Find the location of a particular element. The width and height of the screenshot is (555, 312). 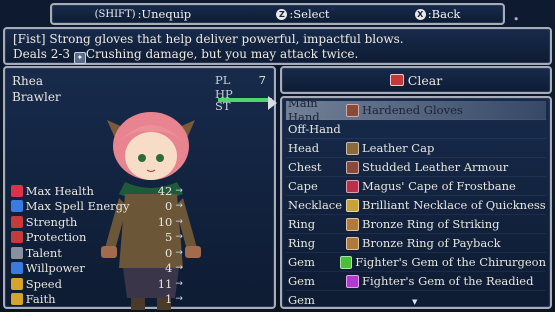

st-label: ST is located at coordinates (223, 106).